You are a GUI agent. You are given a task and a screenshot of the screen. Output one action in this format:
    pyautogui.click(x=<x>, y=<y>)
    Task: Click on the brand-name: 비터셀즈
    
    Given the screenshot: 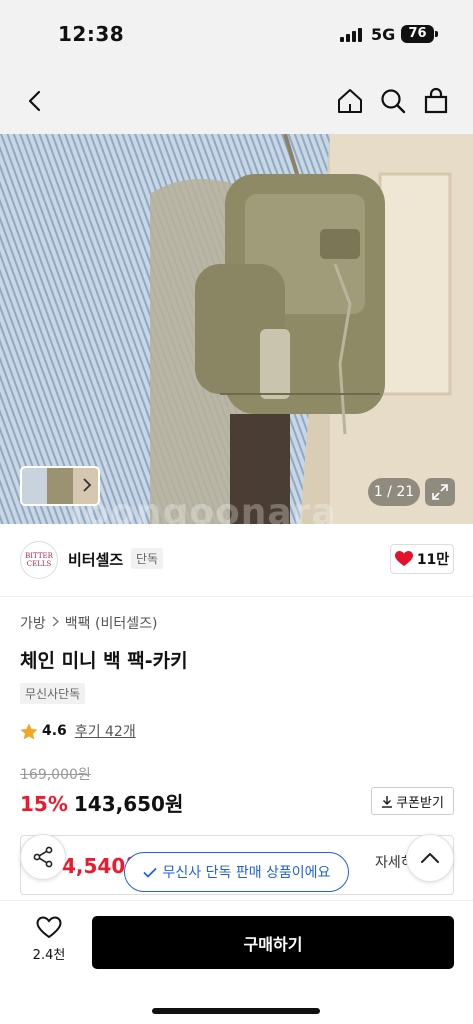 What is the action you would take?
    pyautogui.click(x=95, y=559)
    